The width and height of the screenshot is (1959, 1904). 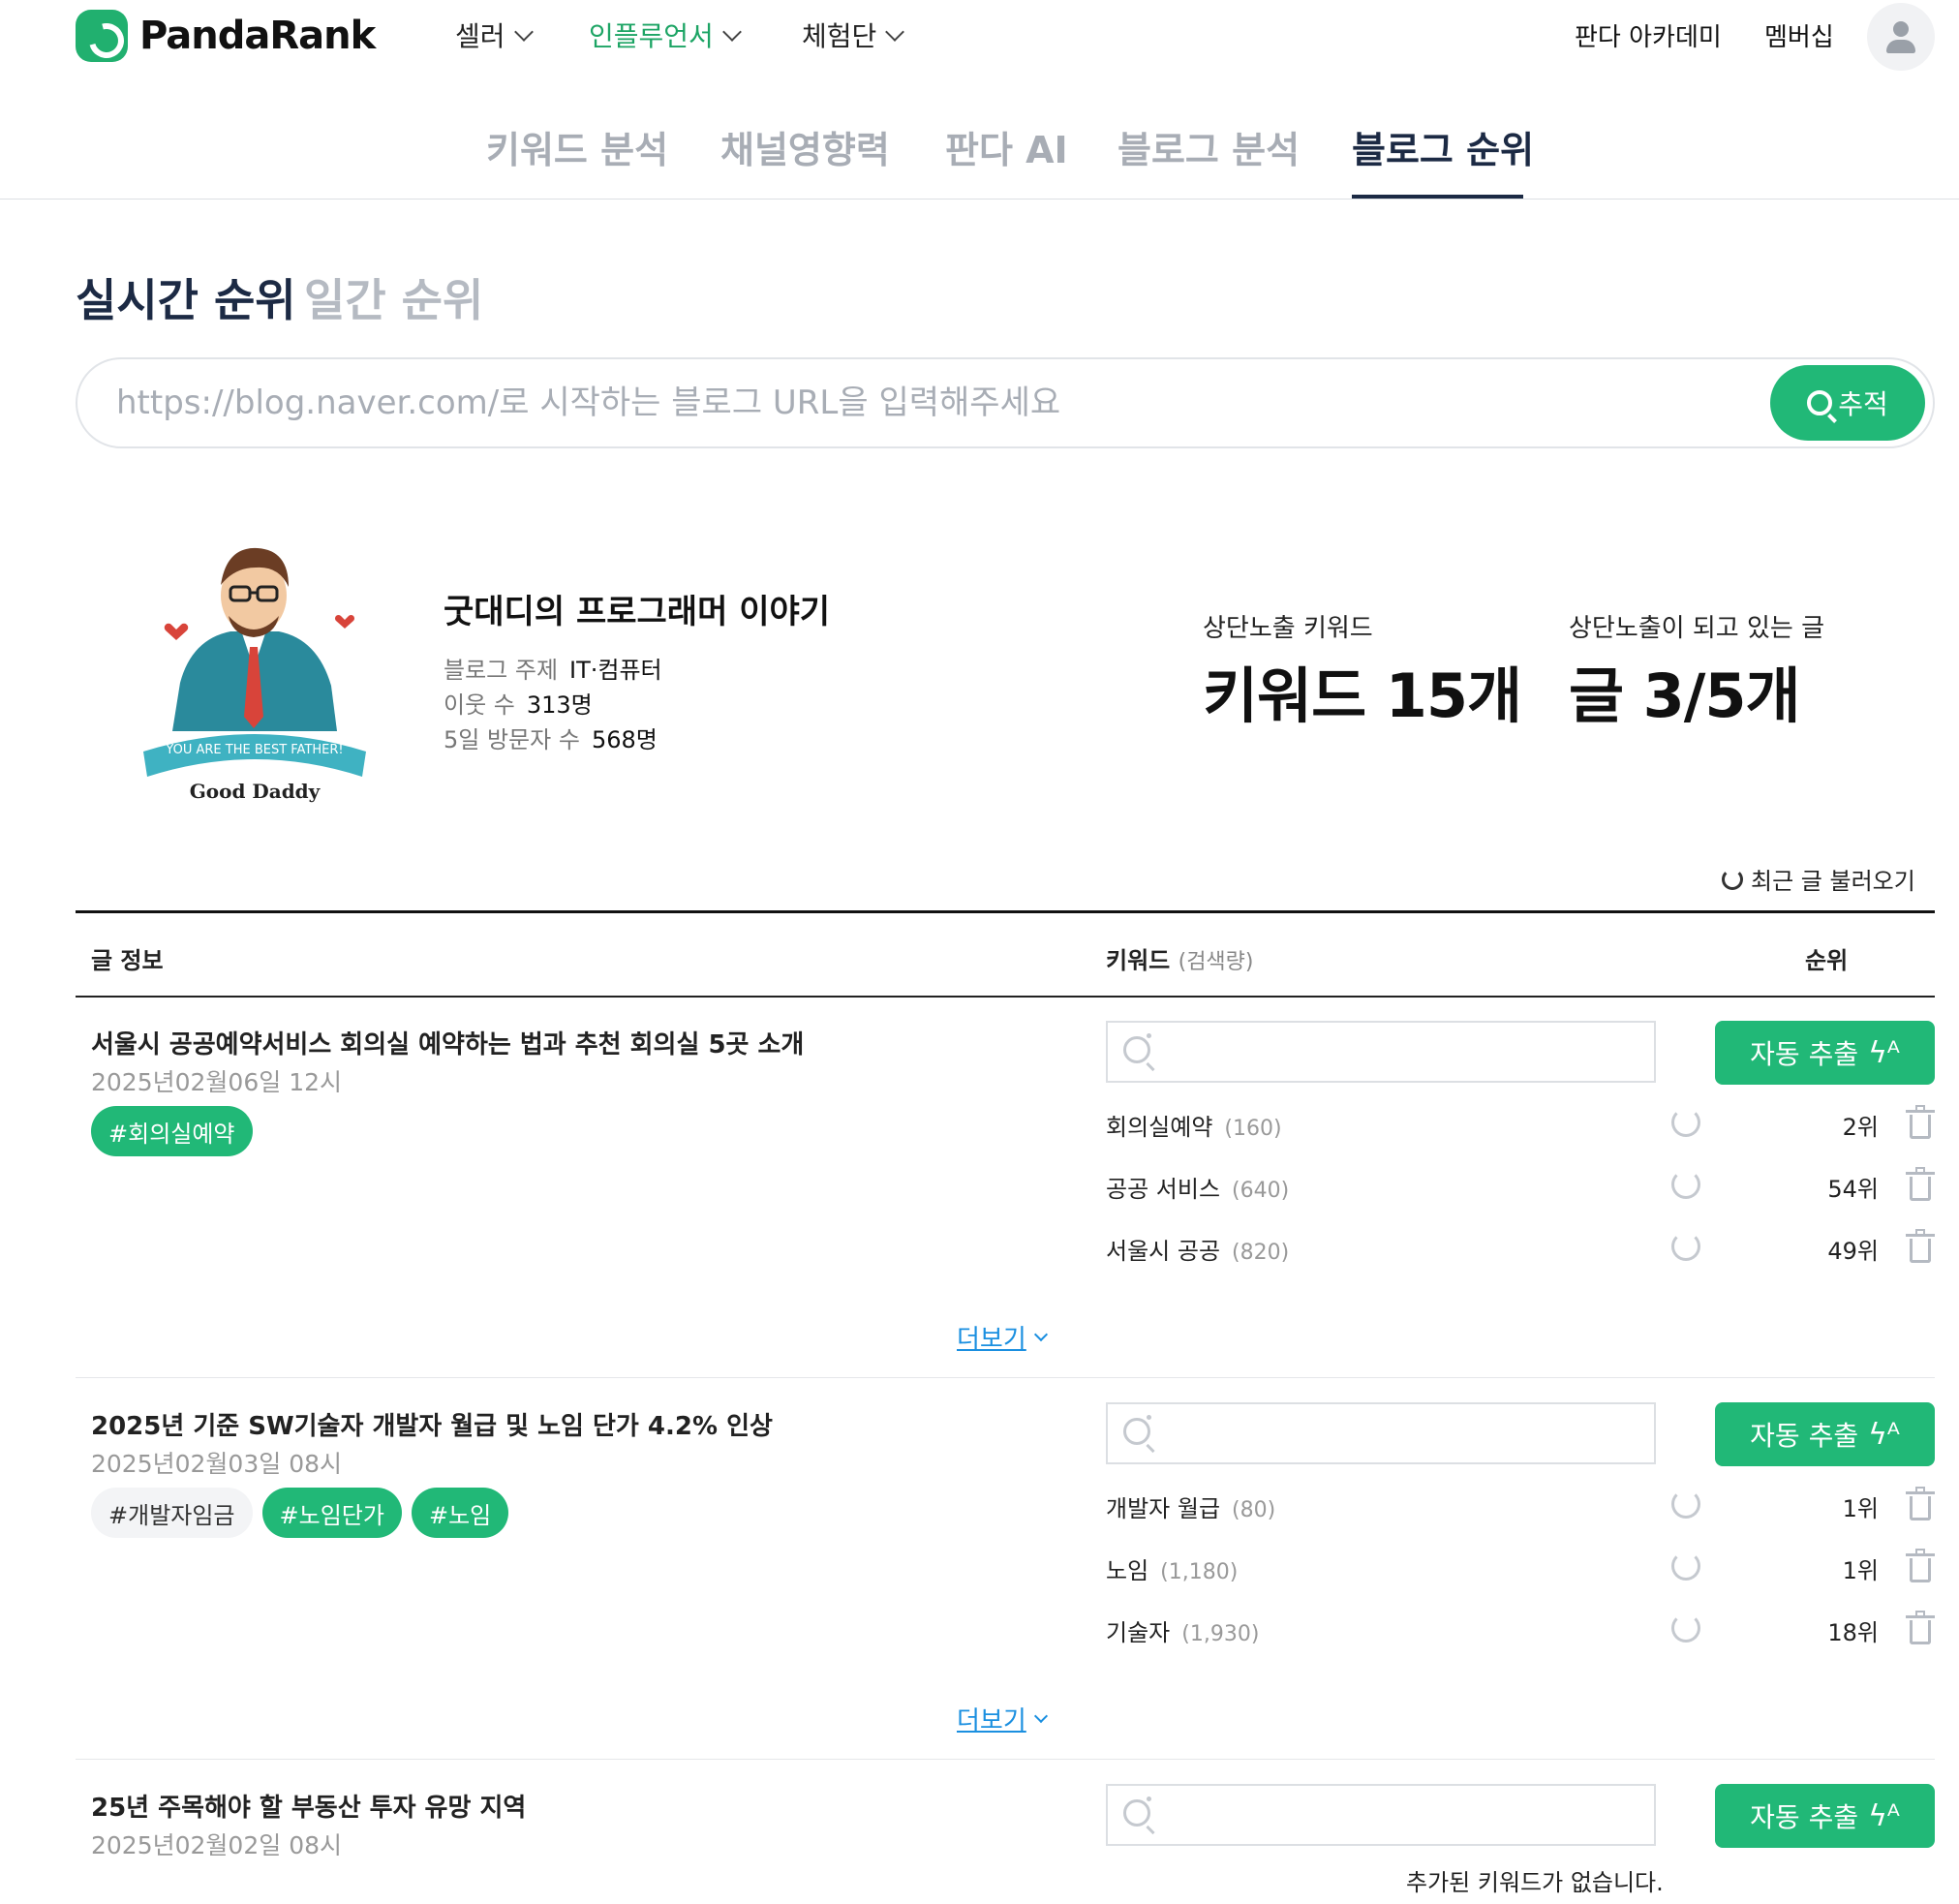 I want to click on load-recent-label: 최근 글 불러오기, so click(x=1833, y=881).